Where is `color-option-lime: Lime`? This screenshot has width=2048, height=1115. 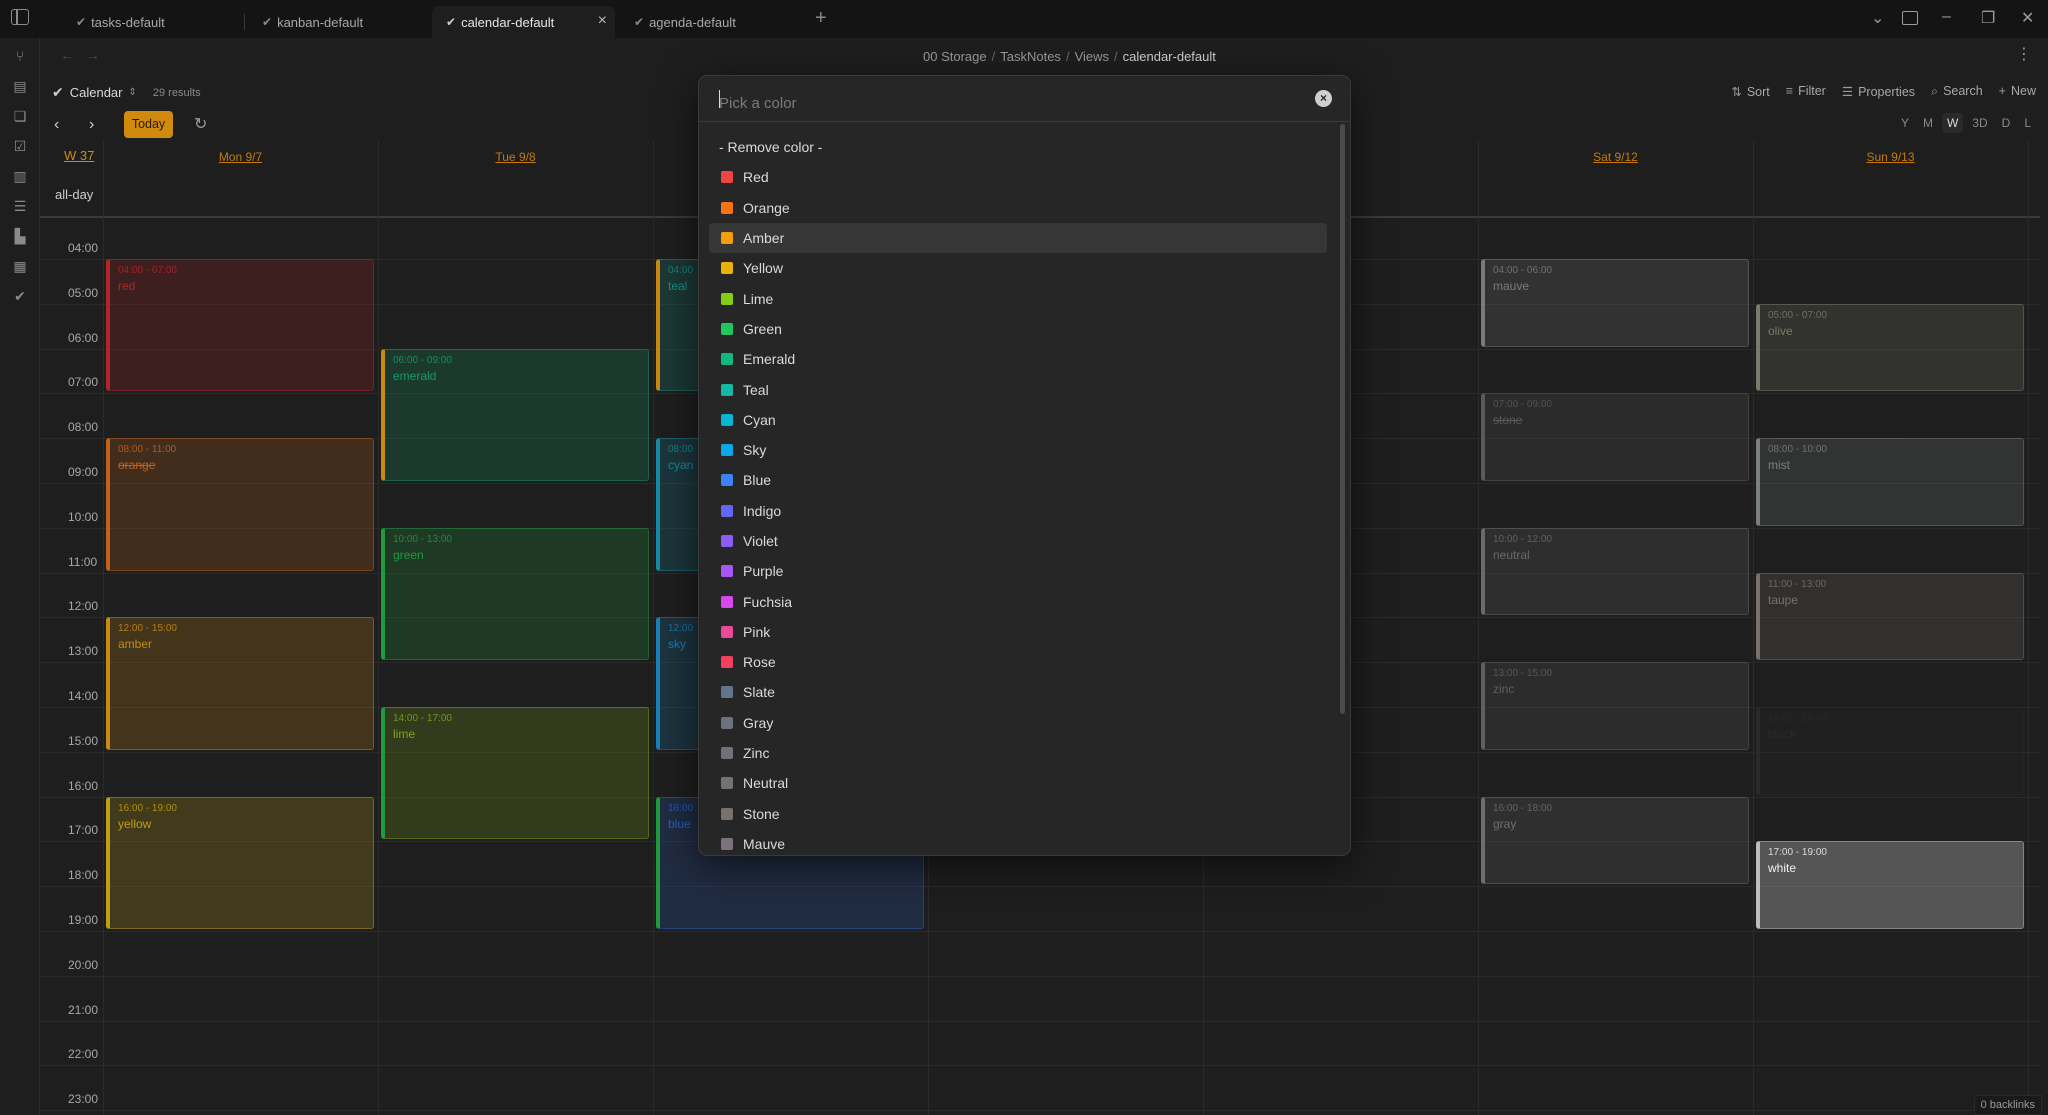
color-option-lime: Lime is located at coordinates (1018, 298).